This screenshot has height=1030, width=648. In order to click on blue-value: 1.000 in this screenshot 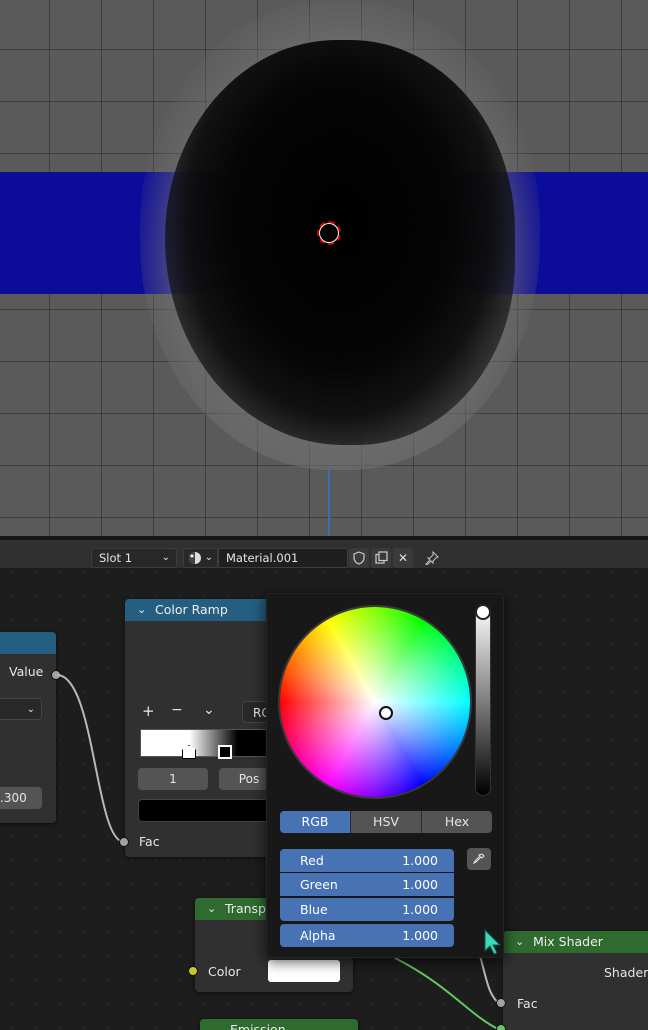, I will do `click(420, 909)`.